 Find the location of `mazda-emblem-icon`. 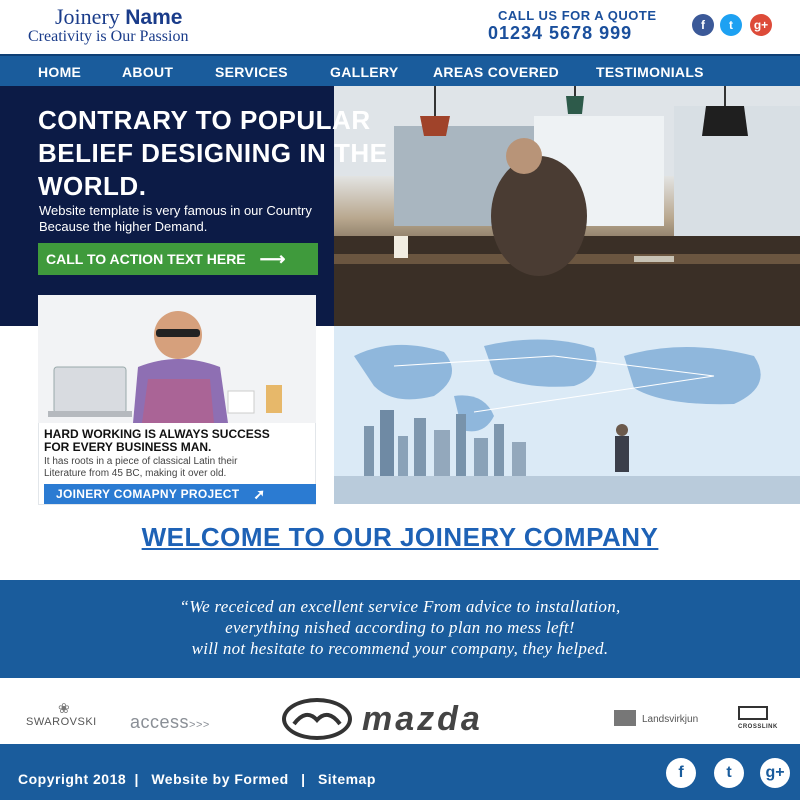

mazda-emblem-icon is located at coordinates (317, 719).